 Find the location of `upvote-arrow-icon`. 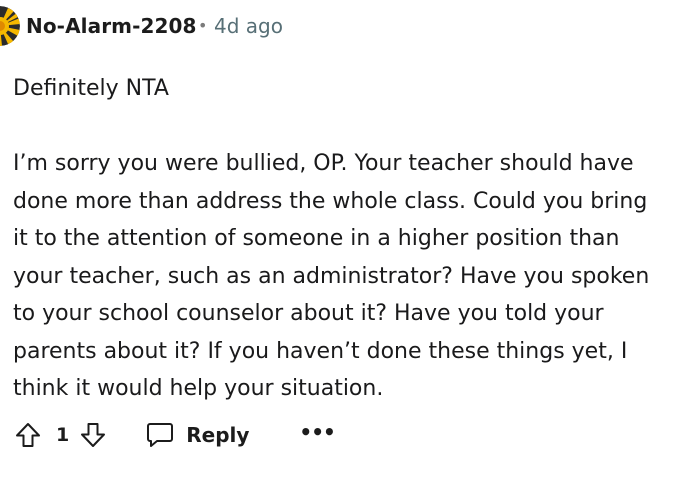

upvote-arrow-icon is located at coordinates (28, 435).